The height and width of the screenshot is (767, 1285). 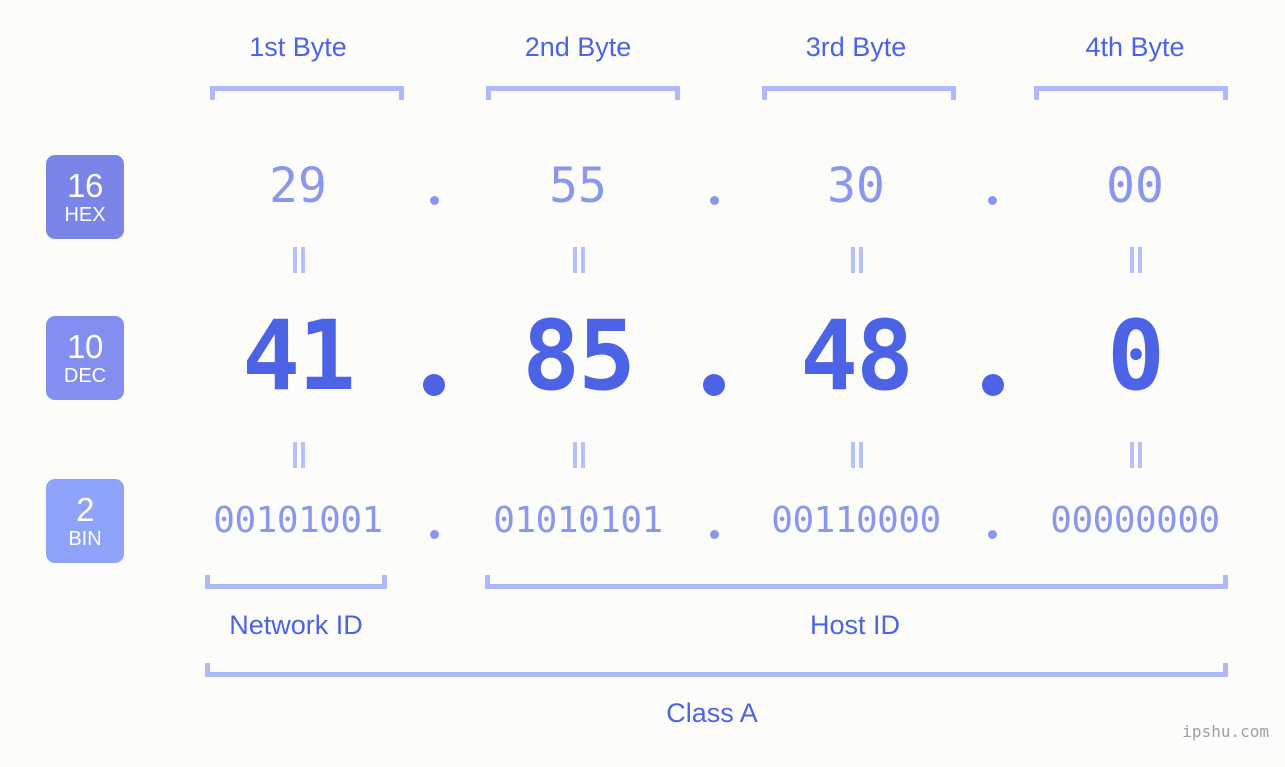 I want to click on dec-value-byte-3: 48, so click(x=857, y=356).